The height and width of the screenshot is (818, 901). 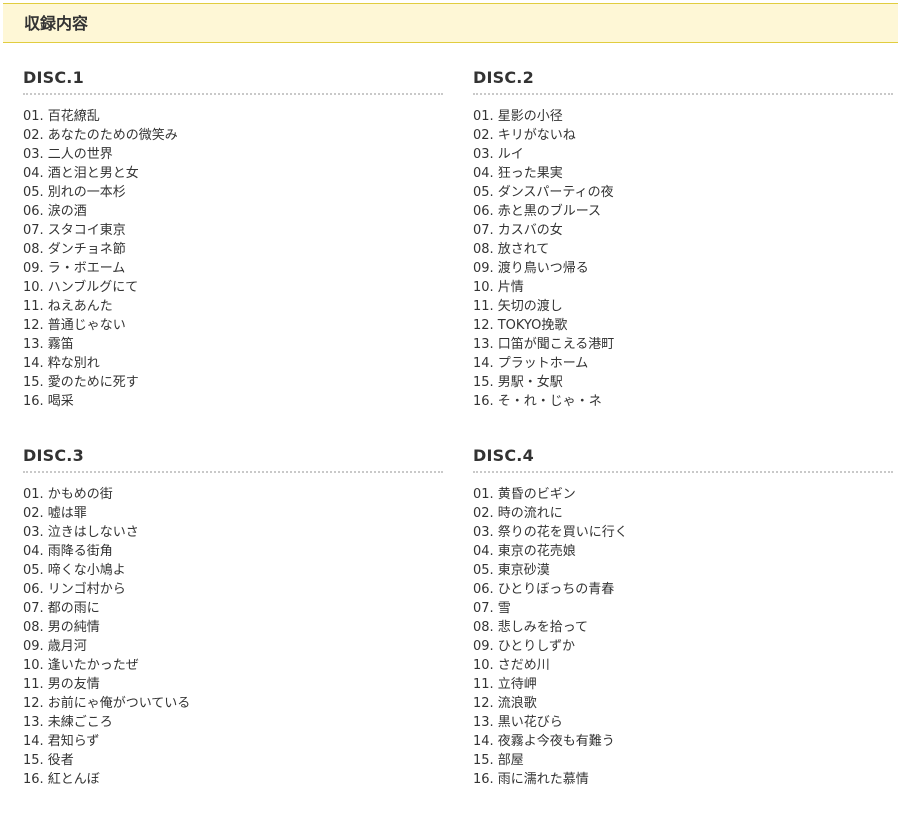 I want to click on track-item: 05. 別れの一本杉, so click(x=233, y=192).